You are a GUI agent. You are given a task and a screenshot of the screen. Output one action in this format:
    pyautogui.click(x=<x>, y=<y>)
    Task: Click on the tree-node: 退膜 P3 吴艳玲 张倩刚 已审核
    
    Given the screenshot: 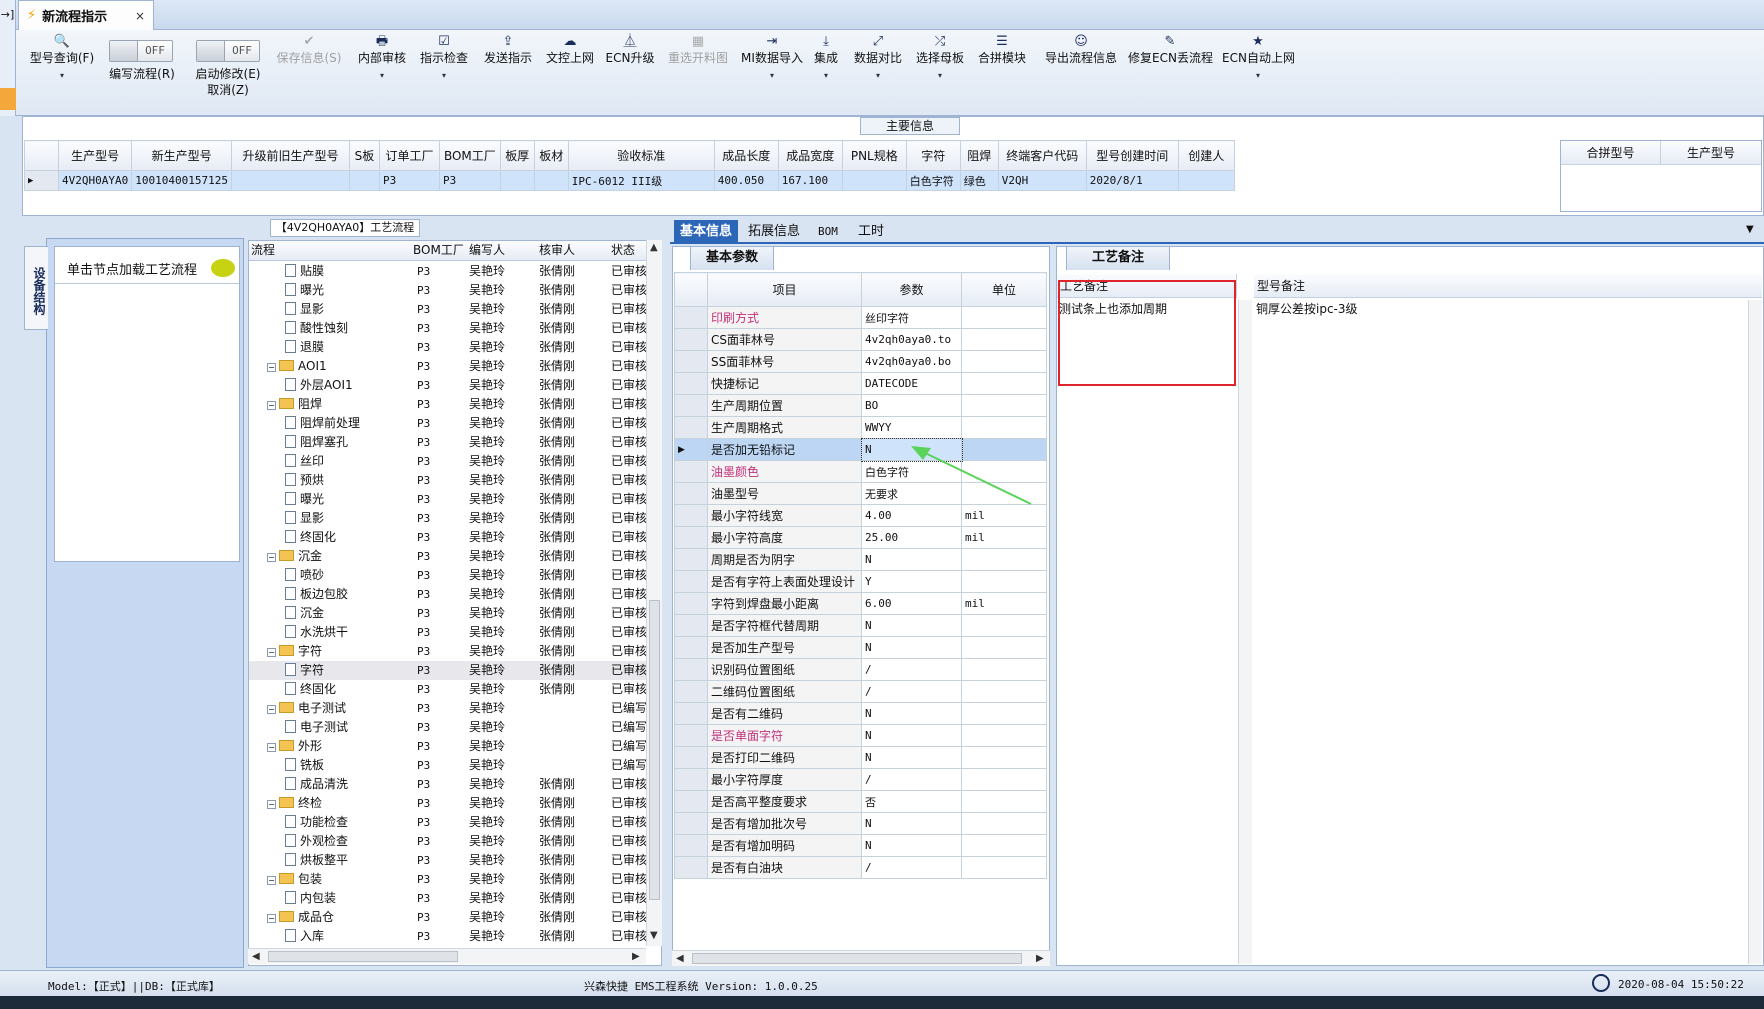 What is the action you would take?
    pyautogui.click(x=448, y=347)
    